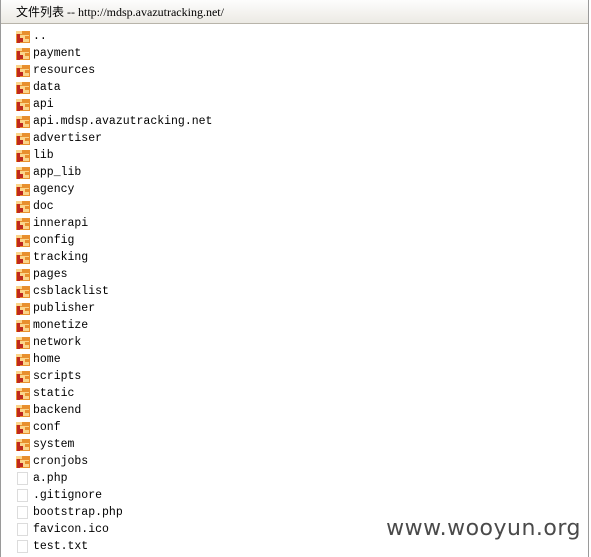 Image resolution: width=591 pixels, height=557 pixels. I want to click on item-name: api.mdsp.avazutracking.net, so click(122, 121).